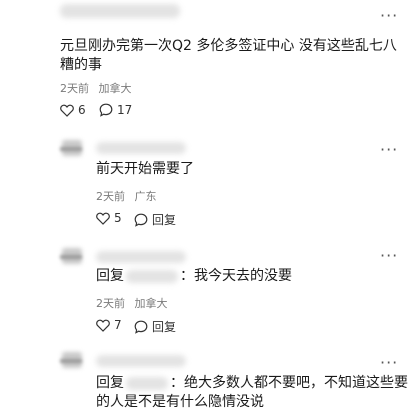 The image size is (409, 416). I want to click on reply-count-button: 17, so click(115, 110).